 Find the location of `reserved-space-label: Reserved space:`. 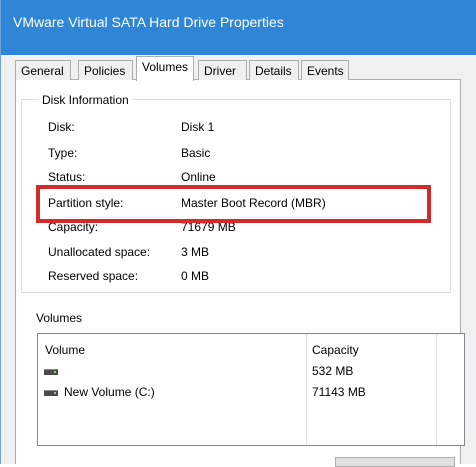

reserved-space-label: Reserved space: is located at coordinates (93, 276).